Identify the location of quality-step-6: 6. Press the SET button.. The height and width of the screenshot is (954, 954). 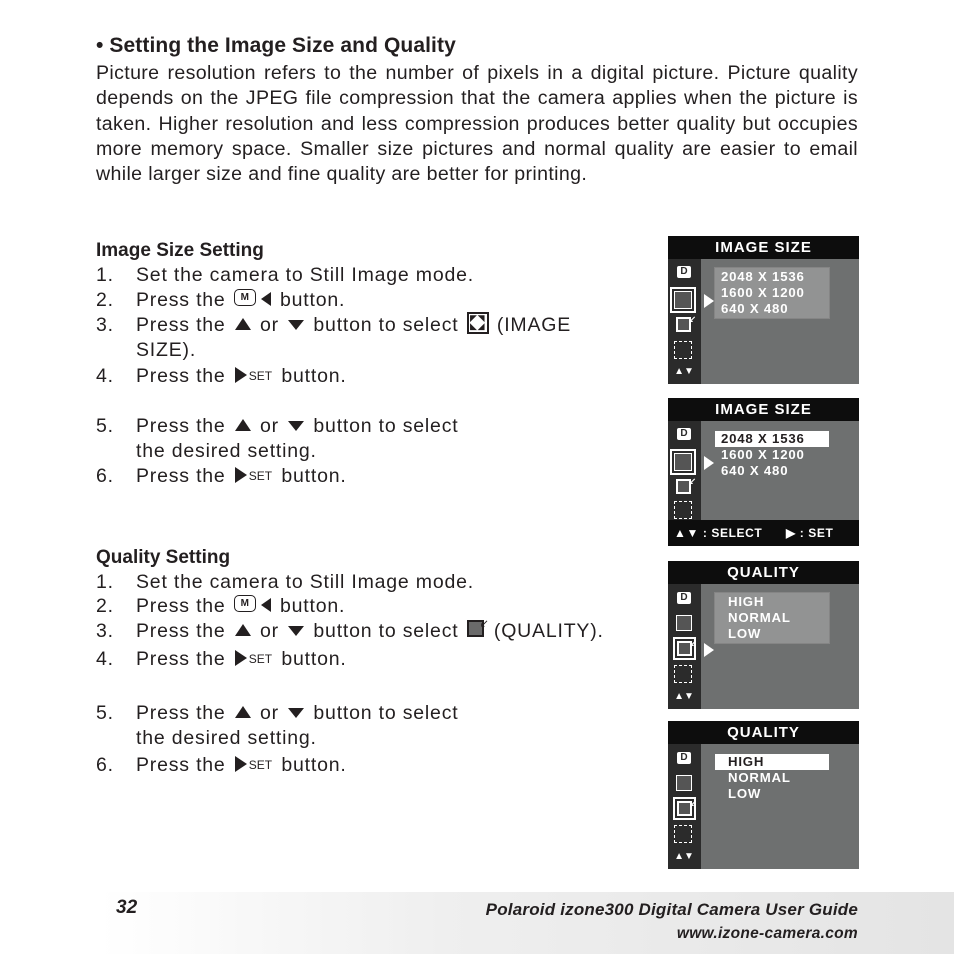
(221, 766).